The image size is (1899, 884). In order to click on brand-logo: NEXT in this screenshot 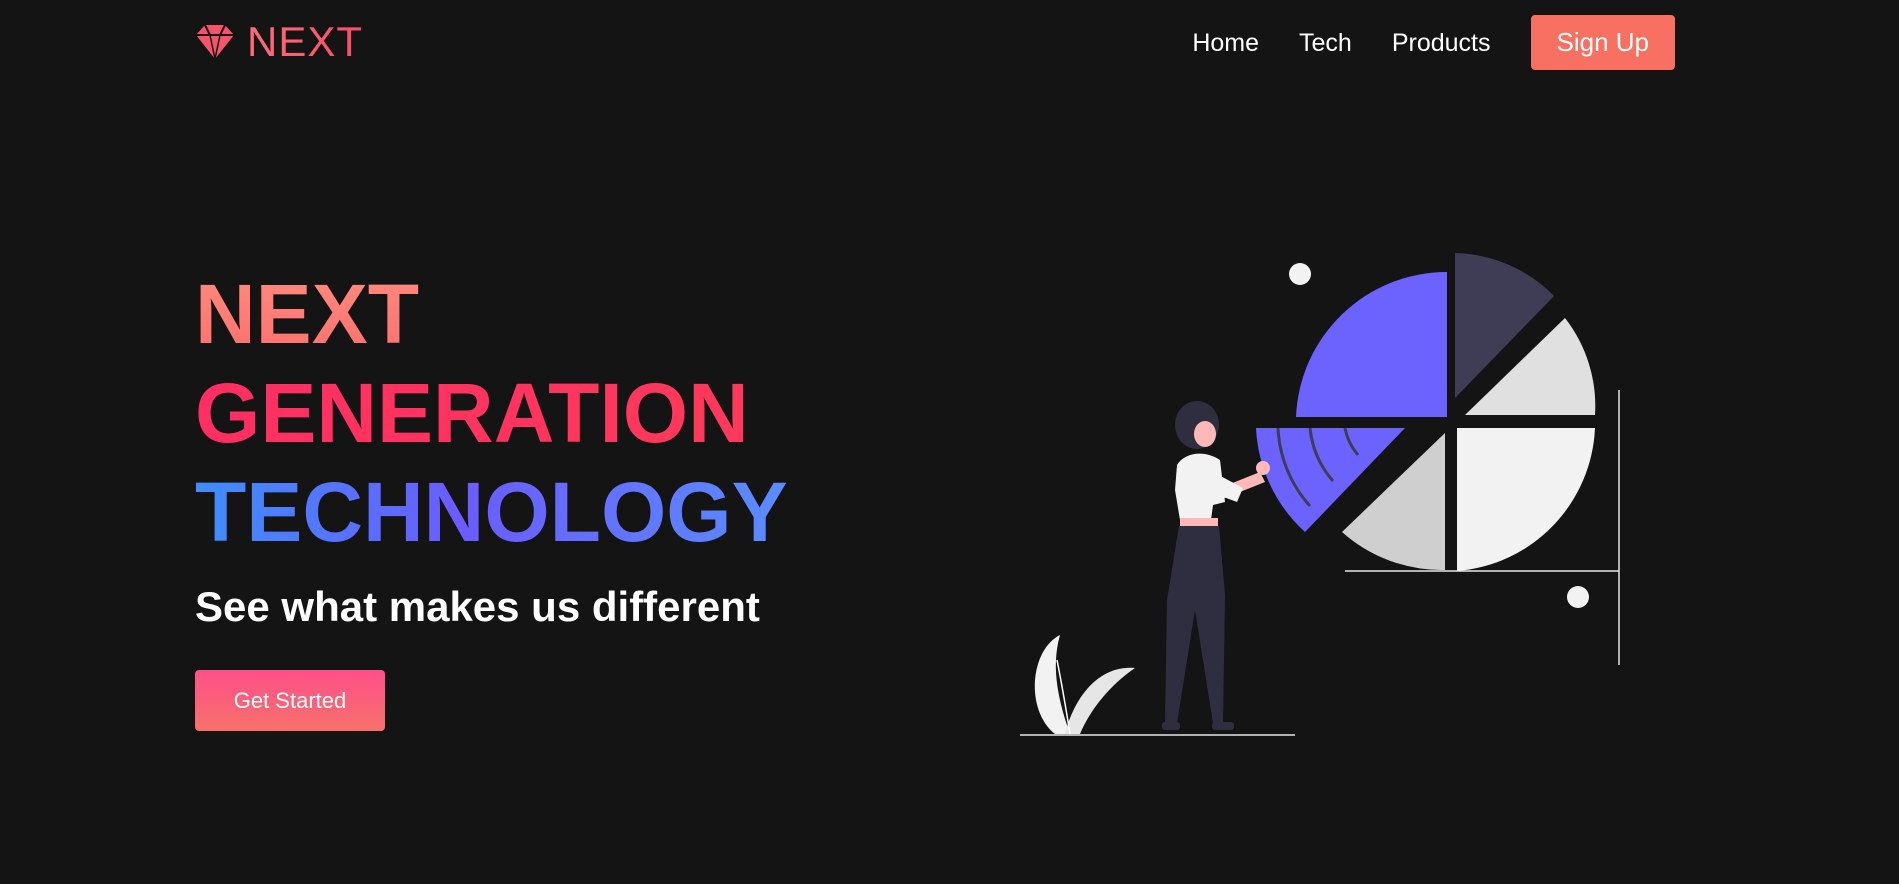, I will do `click(279, 42)`.